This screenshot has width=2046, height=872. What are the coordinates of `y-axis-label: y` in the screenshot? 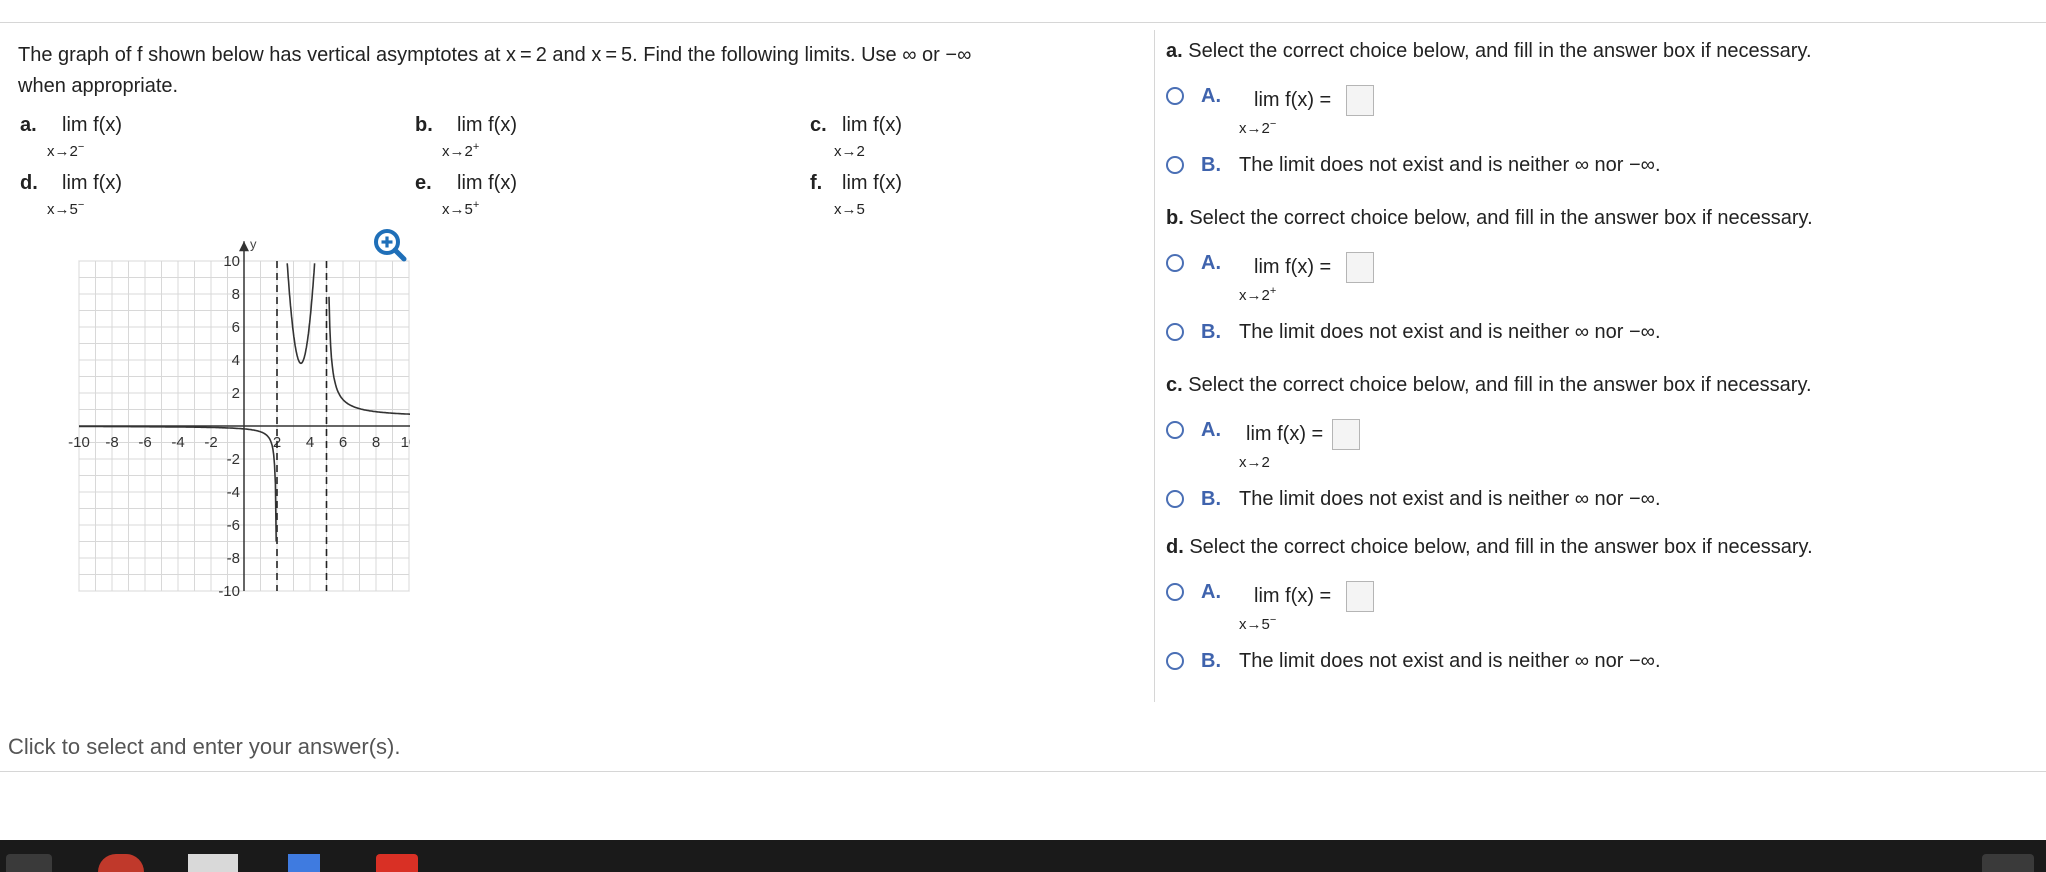 It's located at (253, 244).